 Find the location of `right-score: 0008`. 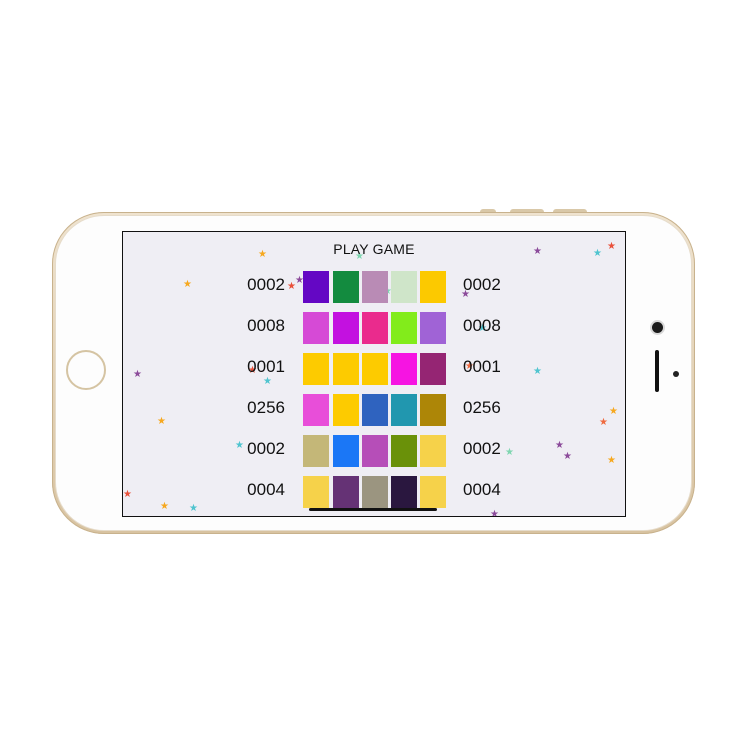

right-score: 0008 is located at coordinates (482, 325).